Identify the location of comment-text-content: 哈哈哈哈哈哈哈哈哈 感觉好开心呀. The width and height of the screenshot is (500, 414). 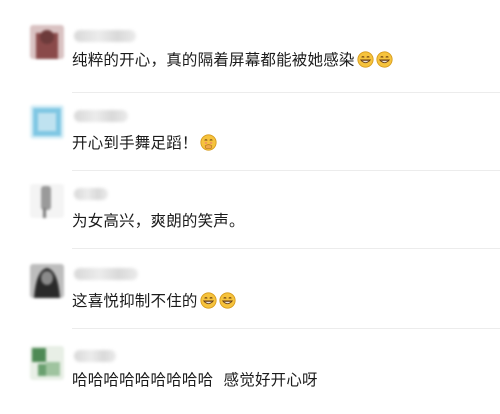
(195, 380).